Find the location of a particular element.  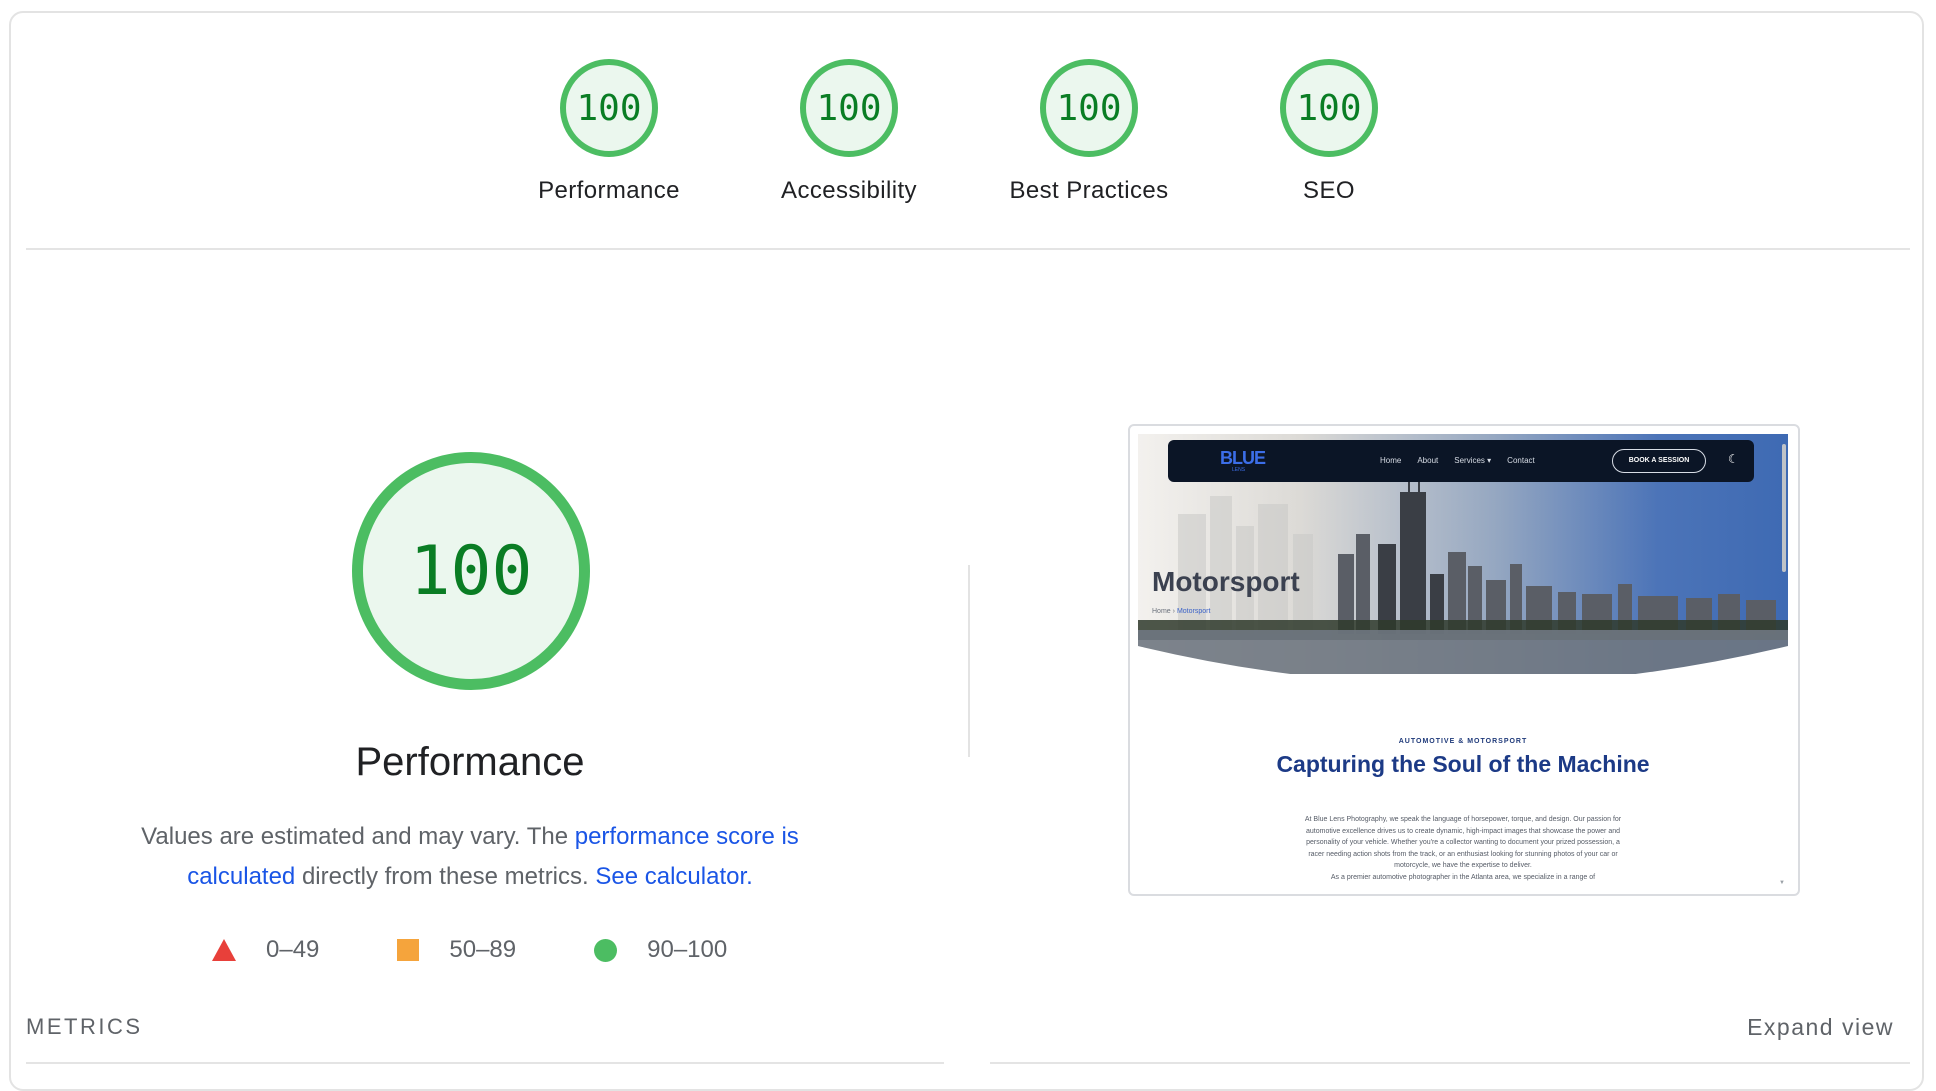

metrics-divider-left is located at coordinates (485, 1063).